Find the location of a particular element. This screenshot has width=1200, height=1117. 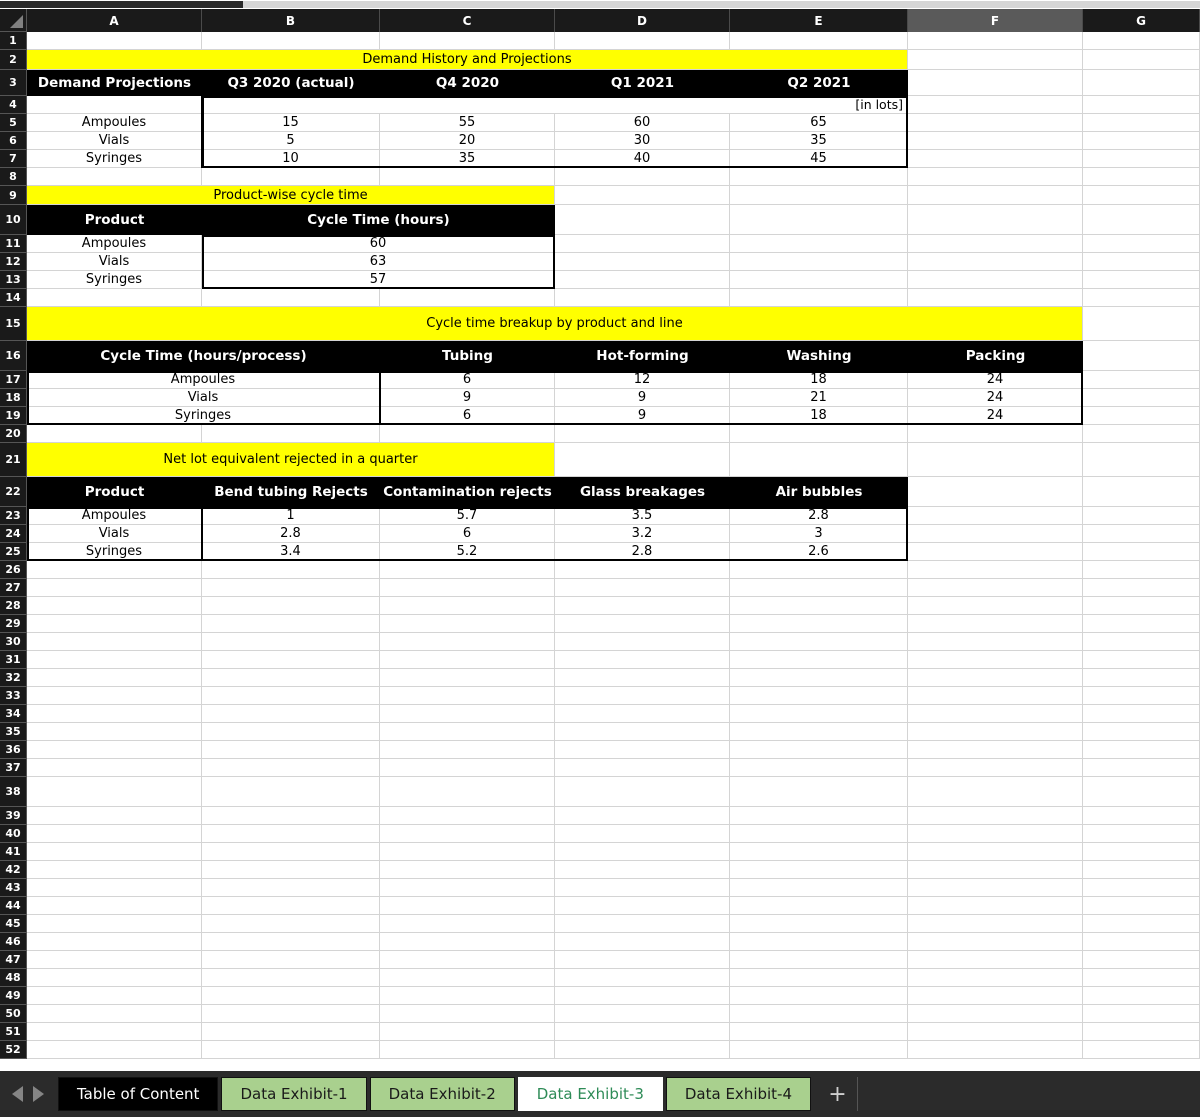

cycle-breakup-row-label: Vials is located at coordinates (203, 398).